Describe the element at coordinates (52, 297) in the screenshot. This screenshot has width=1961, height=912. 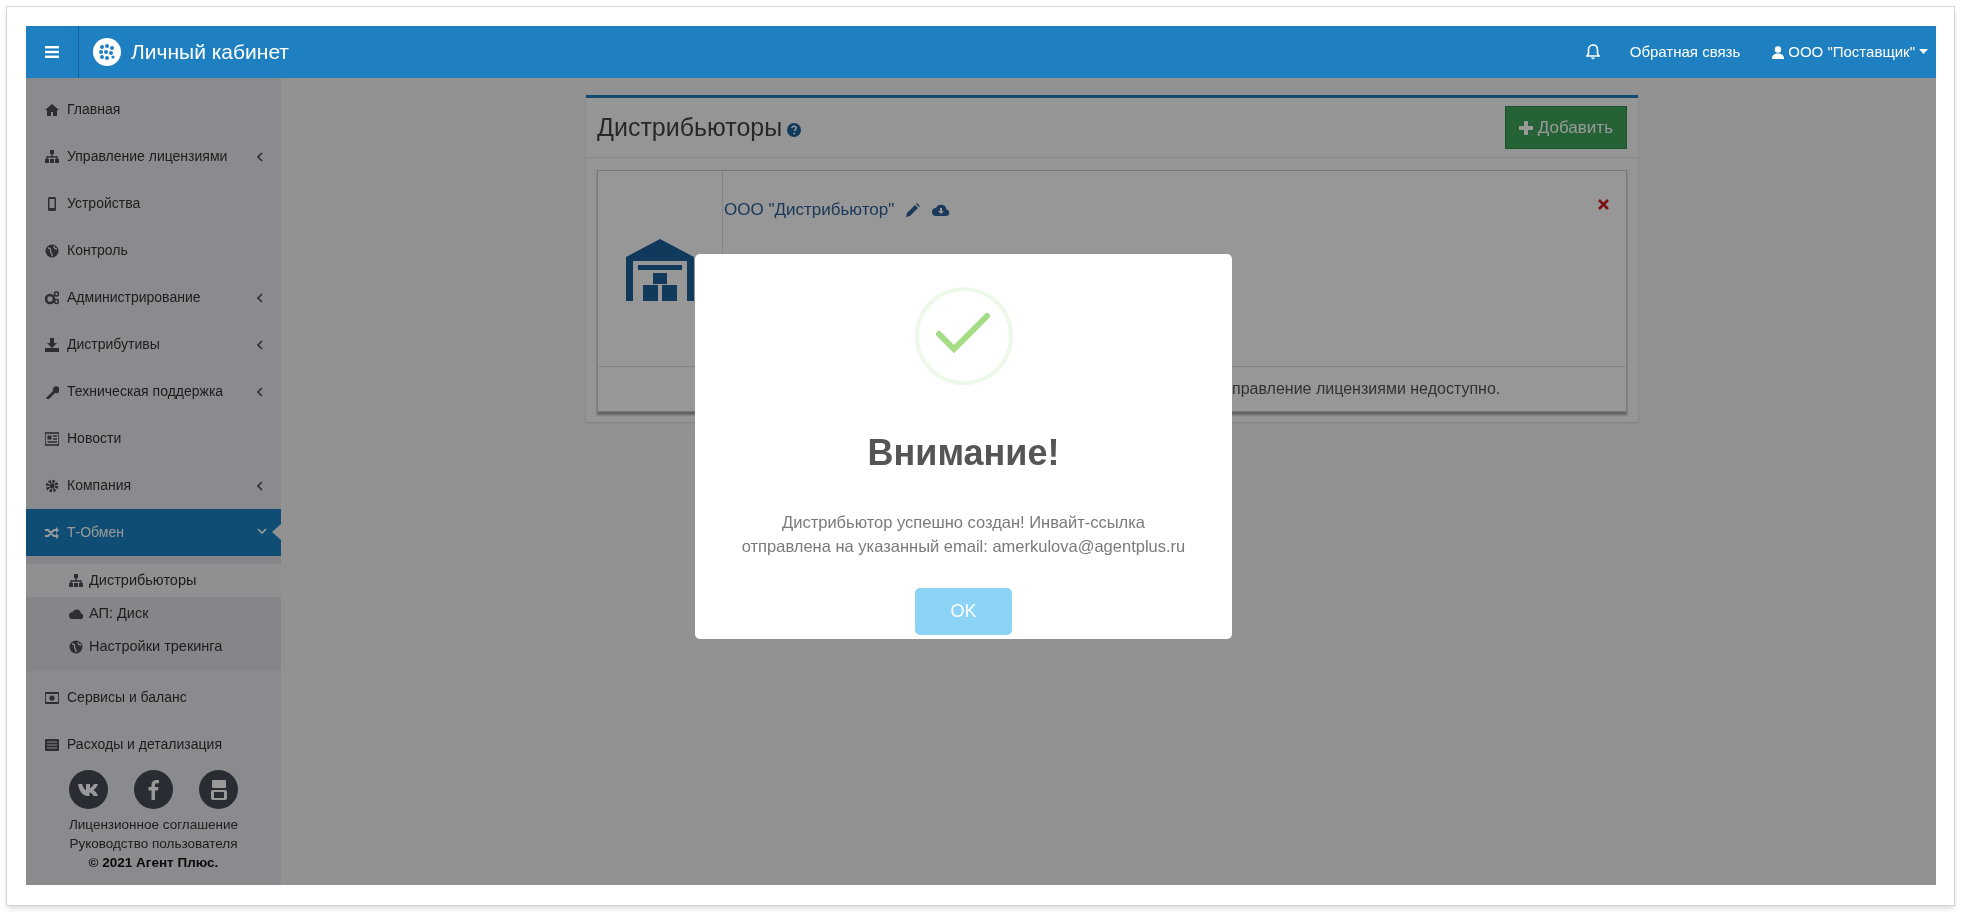
I see `gears-icon` at that location.